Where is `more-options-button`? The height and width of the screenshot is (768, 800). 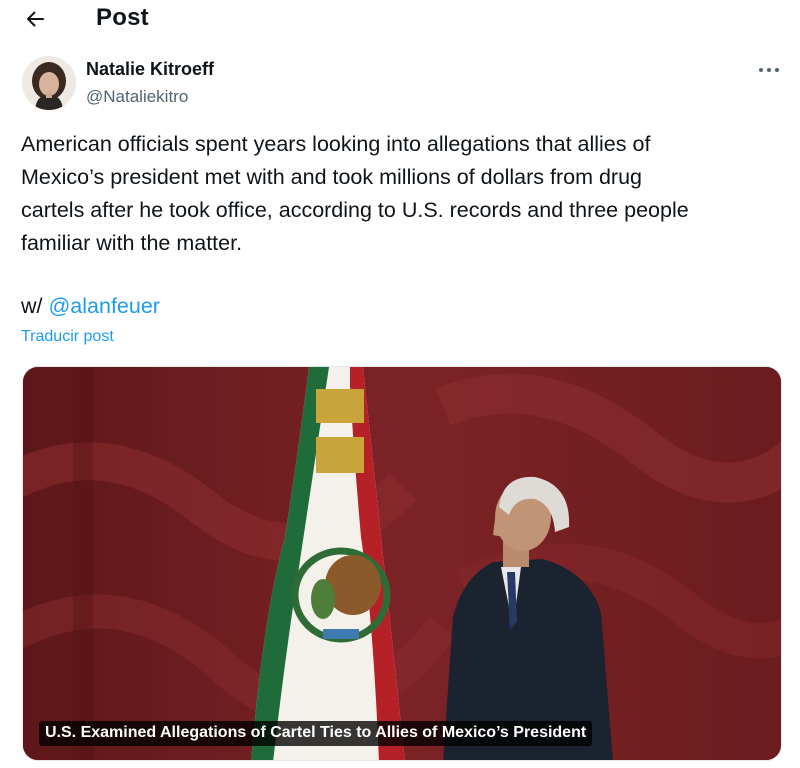
more-options-button is located at coordinates (769, 70).